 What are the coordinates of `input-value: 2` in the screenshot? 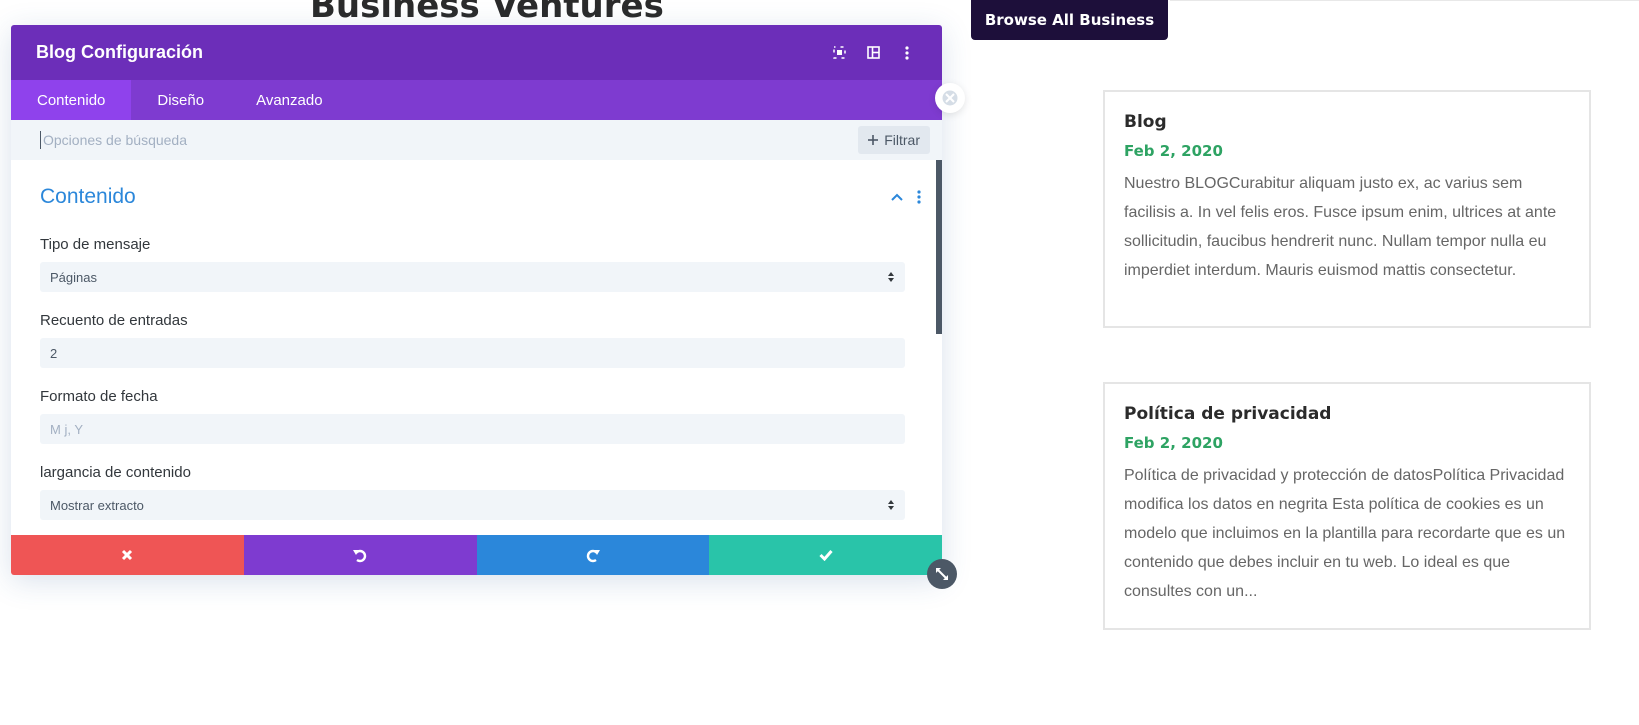 It's located at (54, 353).